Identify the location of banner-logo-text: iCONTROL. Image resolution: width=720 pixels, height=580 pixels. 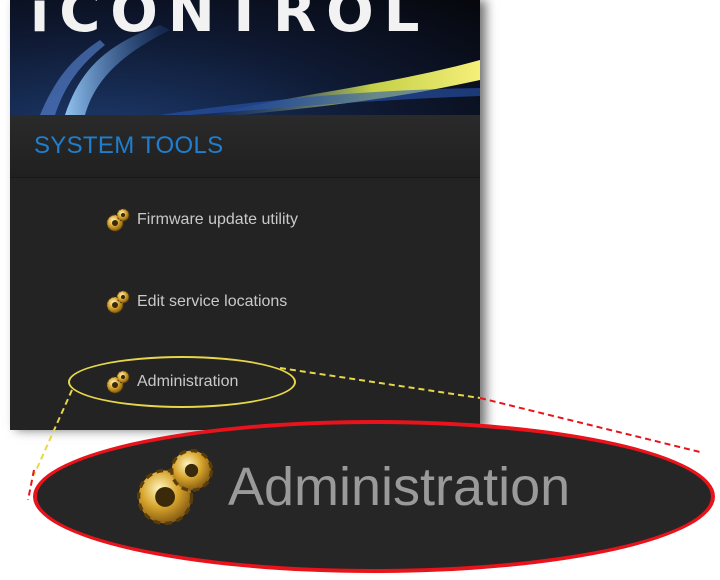
(230, 22).